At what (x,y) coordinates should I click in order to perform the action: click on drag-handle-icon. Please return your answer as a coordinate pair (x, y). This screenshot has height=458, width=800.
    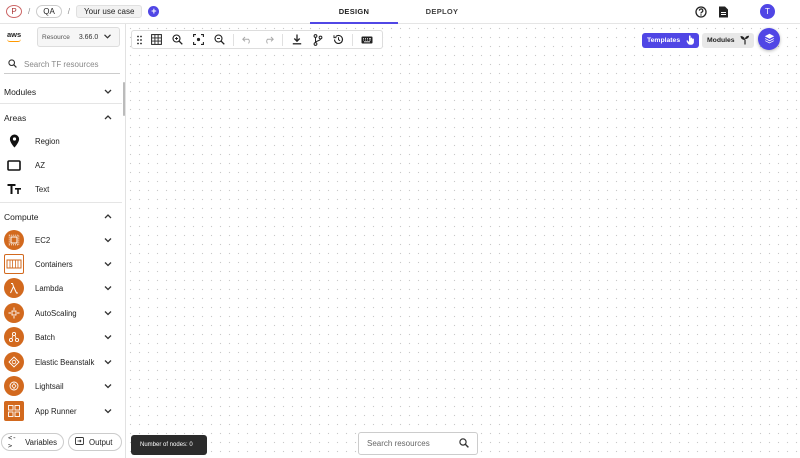
    Looking at the image, I should click on (139, 39).